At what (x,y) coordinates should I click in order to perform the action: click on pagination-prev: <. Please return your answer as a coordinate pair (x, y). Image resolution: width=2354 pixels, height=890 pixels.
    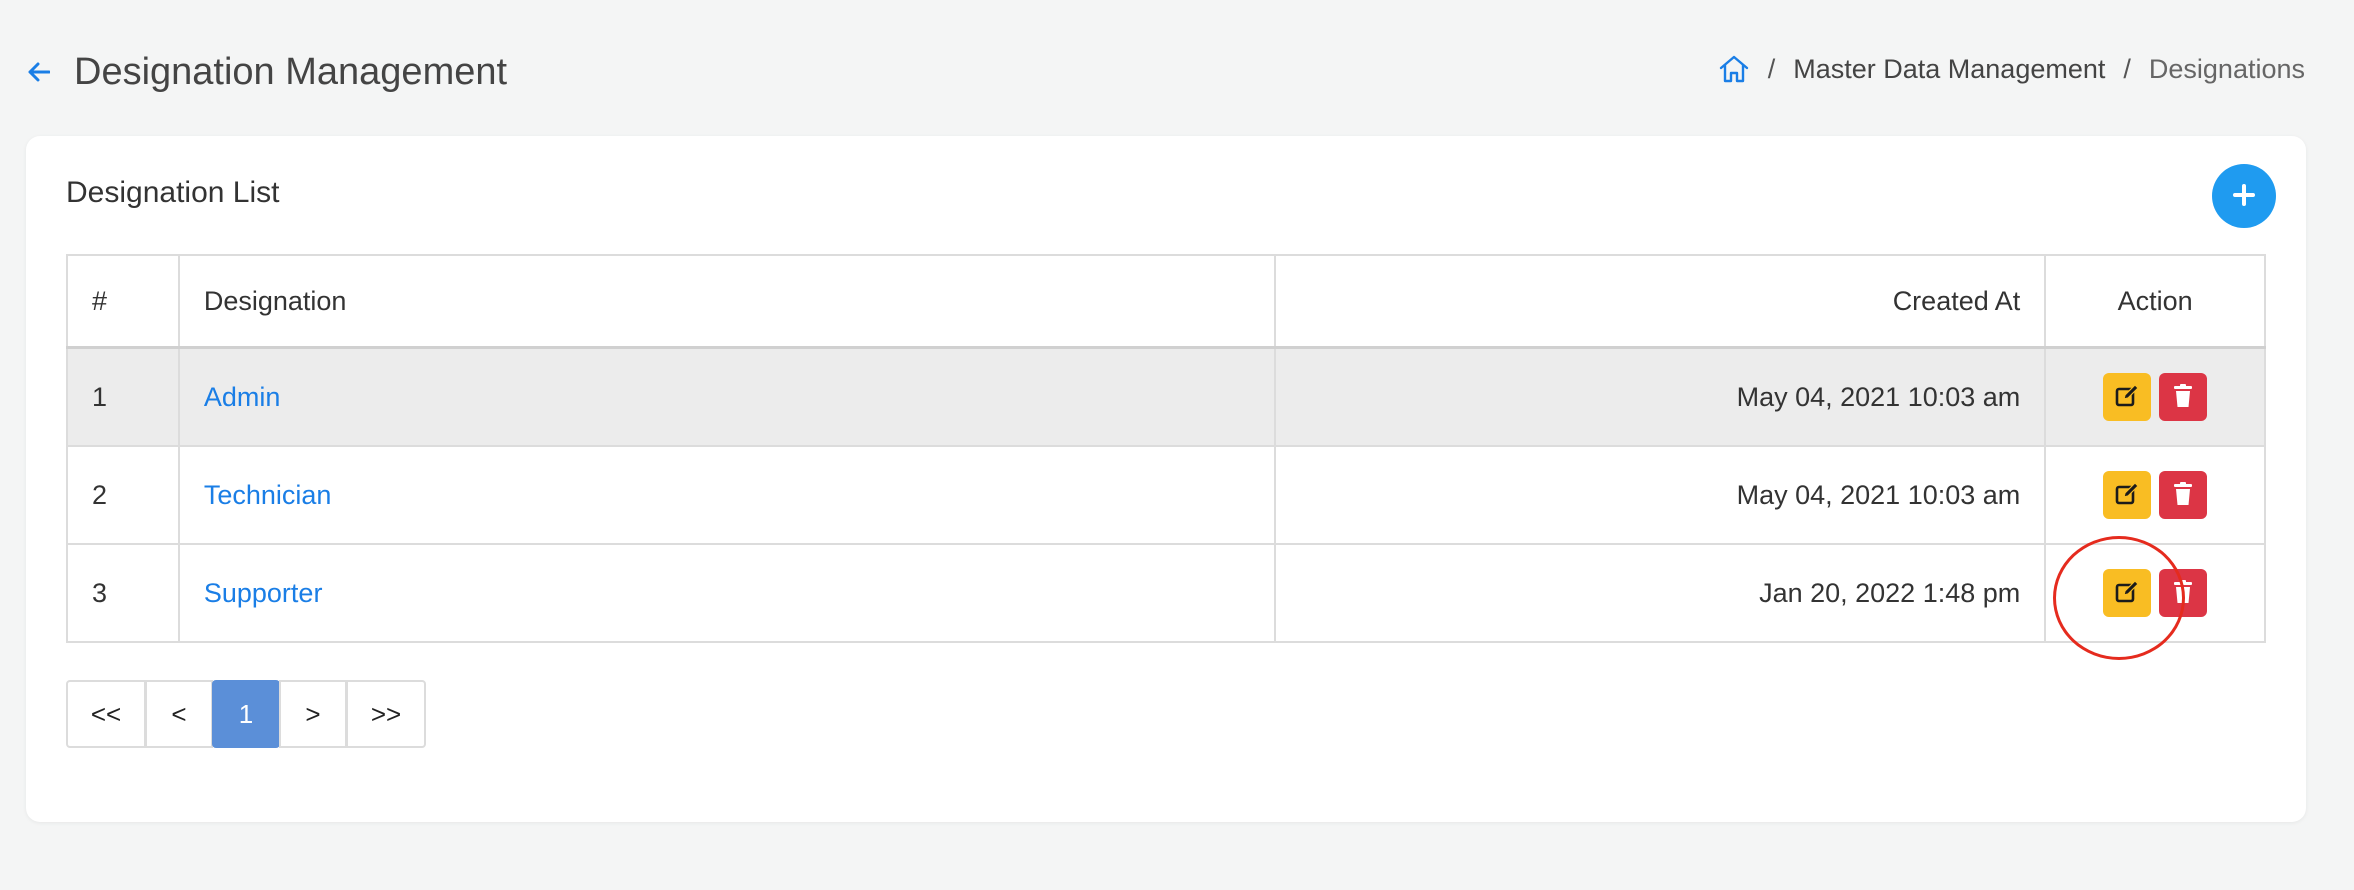
    Looking at the image, I should click on (179, 714).